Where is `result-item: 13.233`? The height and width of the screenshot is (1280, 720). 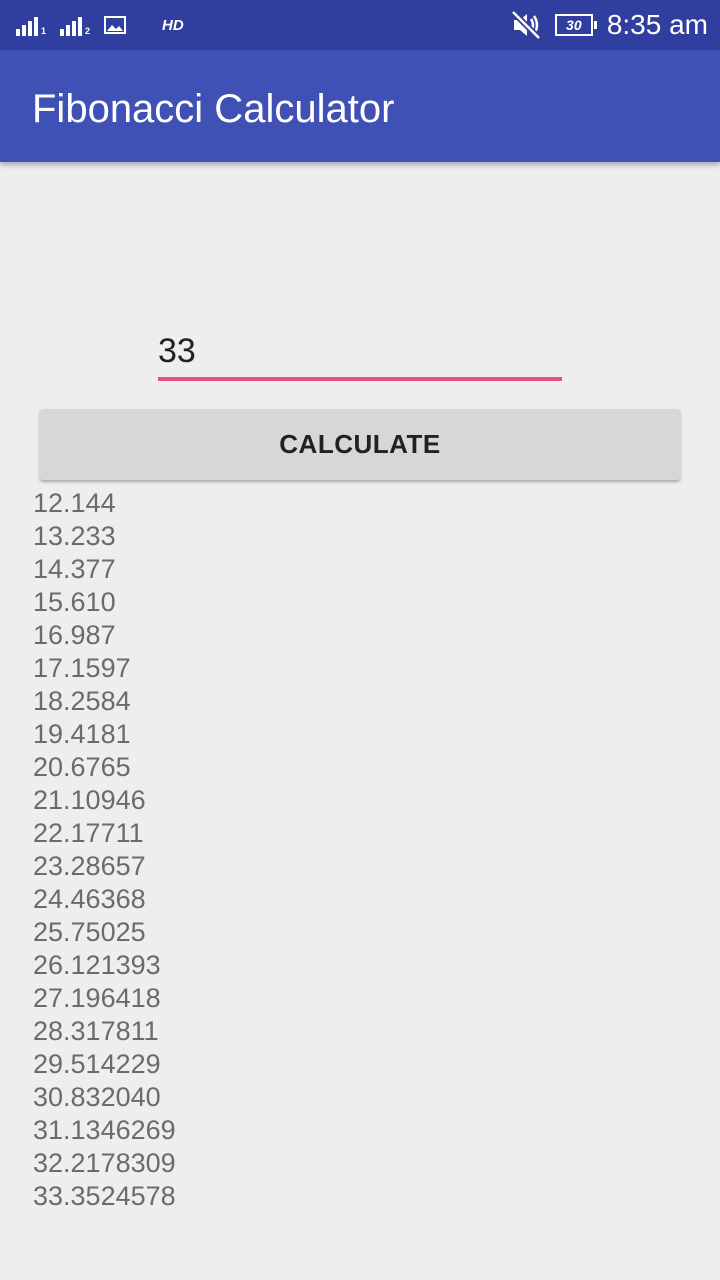 result-item: 13.233 is located at coordinates (74, 536).